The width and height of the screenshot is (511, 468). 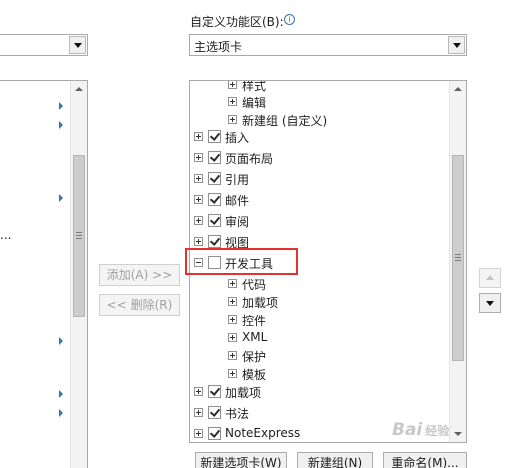 I want to click on ribbon-tree-scrollbar, so click(x=457, y=261).